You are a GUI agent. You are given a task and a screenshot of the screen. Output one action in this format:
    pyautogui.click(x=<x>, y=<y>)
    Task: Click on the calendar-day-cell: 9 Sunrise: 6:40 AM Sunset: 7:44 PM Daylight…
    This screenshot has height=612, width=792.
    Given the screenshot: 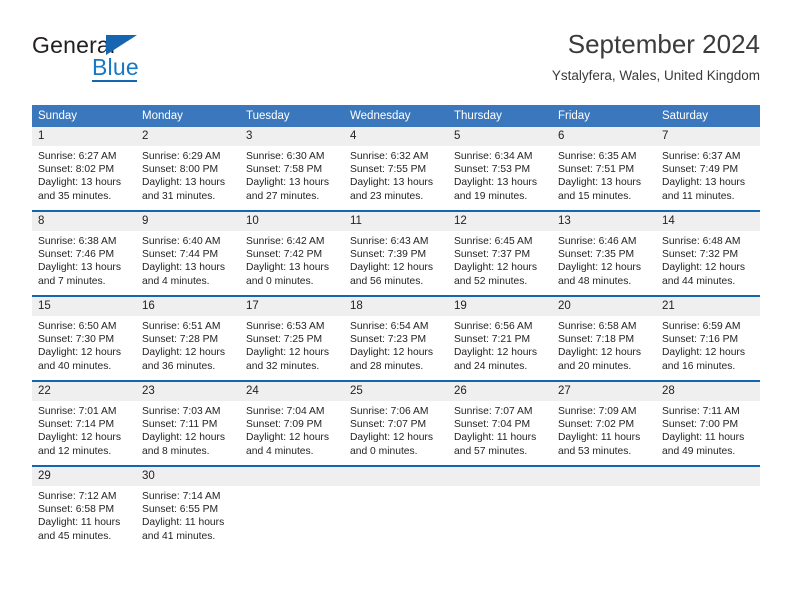 What is the action you would take?
    pyautogui.click(x=188, y=253)
    